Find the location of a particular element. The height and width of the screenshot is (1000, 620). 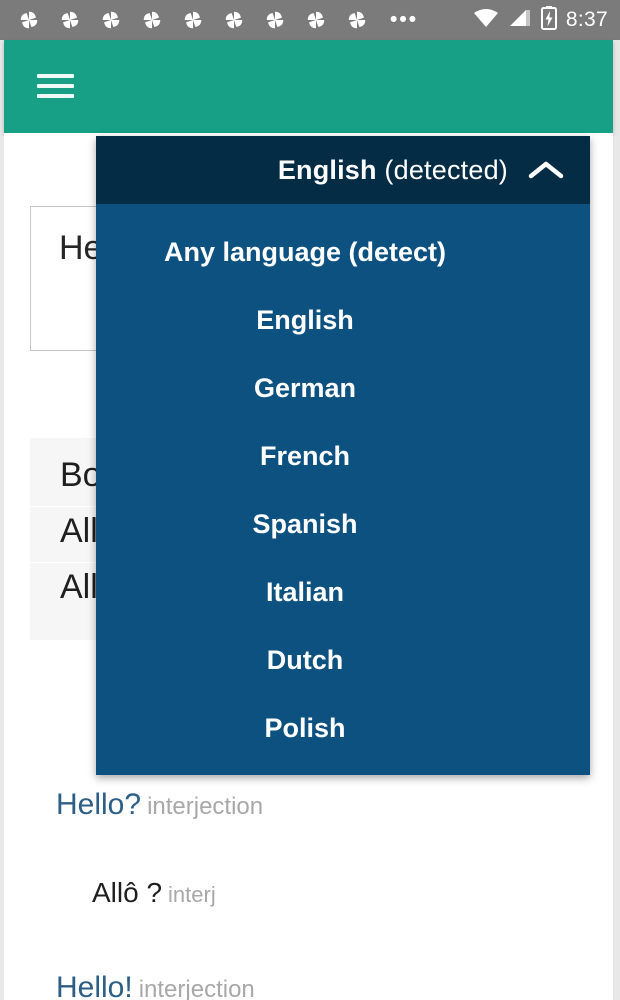

language-option-german: German is located at coordinates (343, 388).